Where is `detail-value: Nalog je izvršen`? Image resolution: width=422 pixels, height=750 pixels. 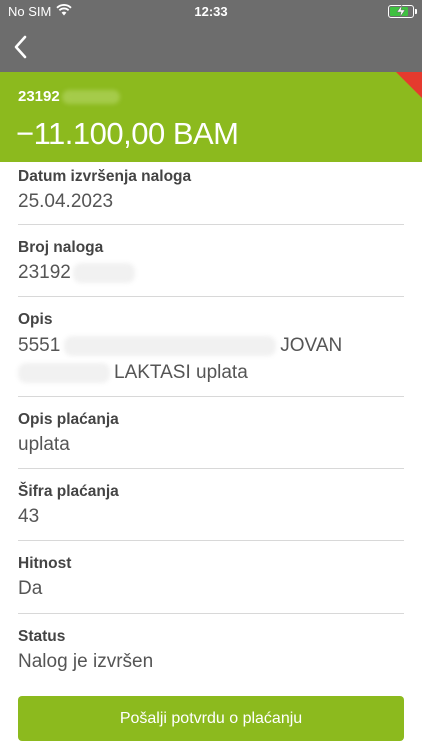
detail-value: Nalog je izvršen is located at coordinates (86, 661).